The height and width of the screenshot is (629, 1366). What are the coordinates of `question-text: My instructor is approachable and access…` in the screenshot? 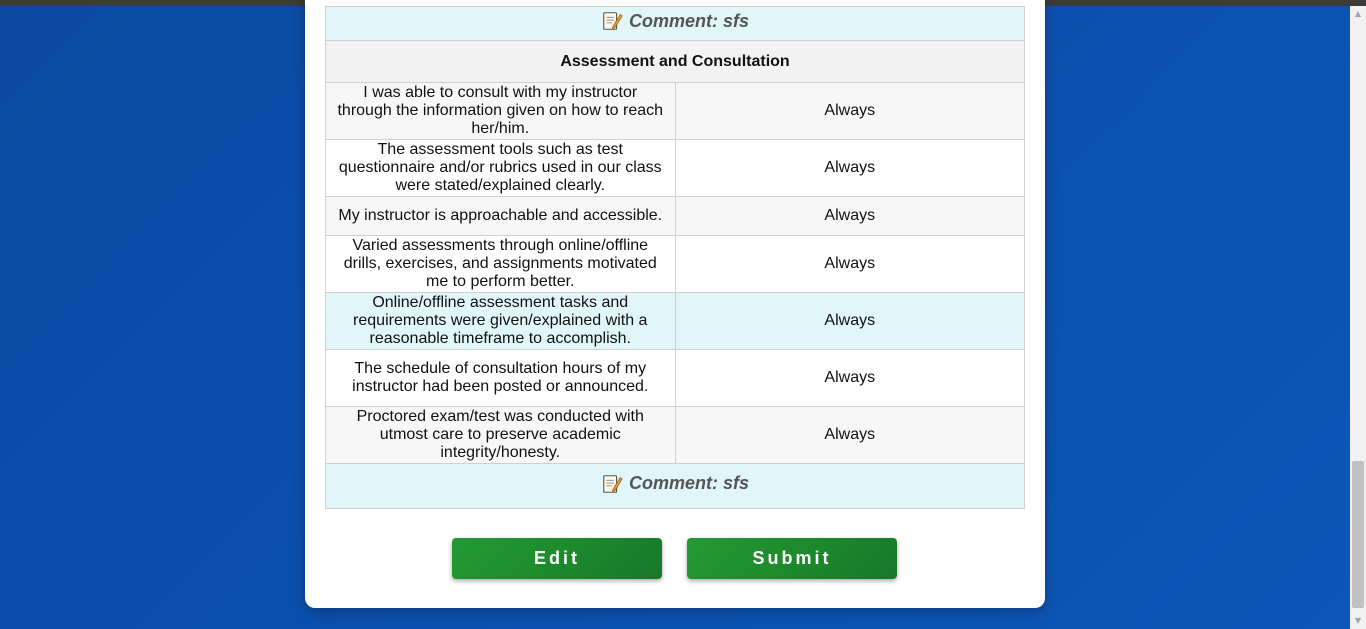 It's located at (500, 216).